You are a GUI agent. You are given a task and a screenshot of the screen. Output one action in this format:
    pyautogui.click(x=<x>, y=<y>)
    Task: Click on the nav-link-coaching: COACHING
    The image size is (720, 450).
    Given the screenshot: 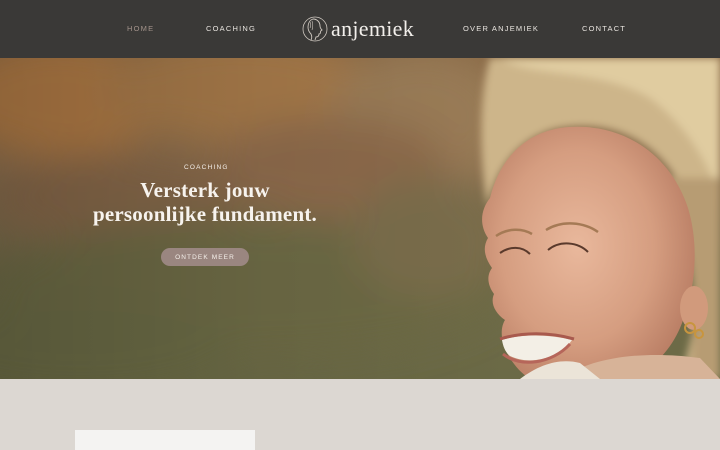 What is the action you would take?
    pyautogui.click(x=231, y=28)
    